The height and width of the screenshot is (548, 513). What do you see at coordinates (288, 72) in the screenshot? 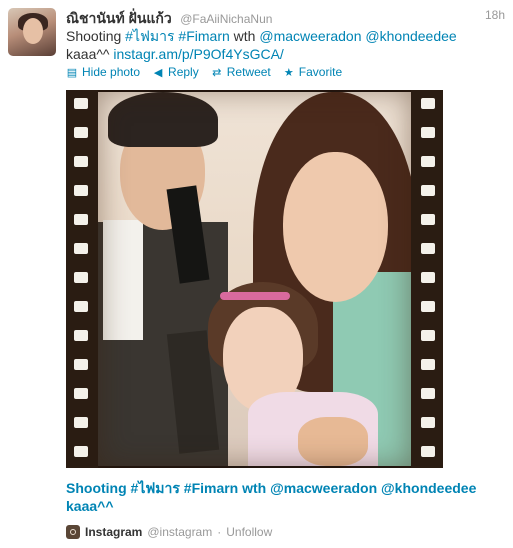
I see `star-icon: ★` at bounding box center [288, 72].